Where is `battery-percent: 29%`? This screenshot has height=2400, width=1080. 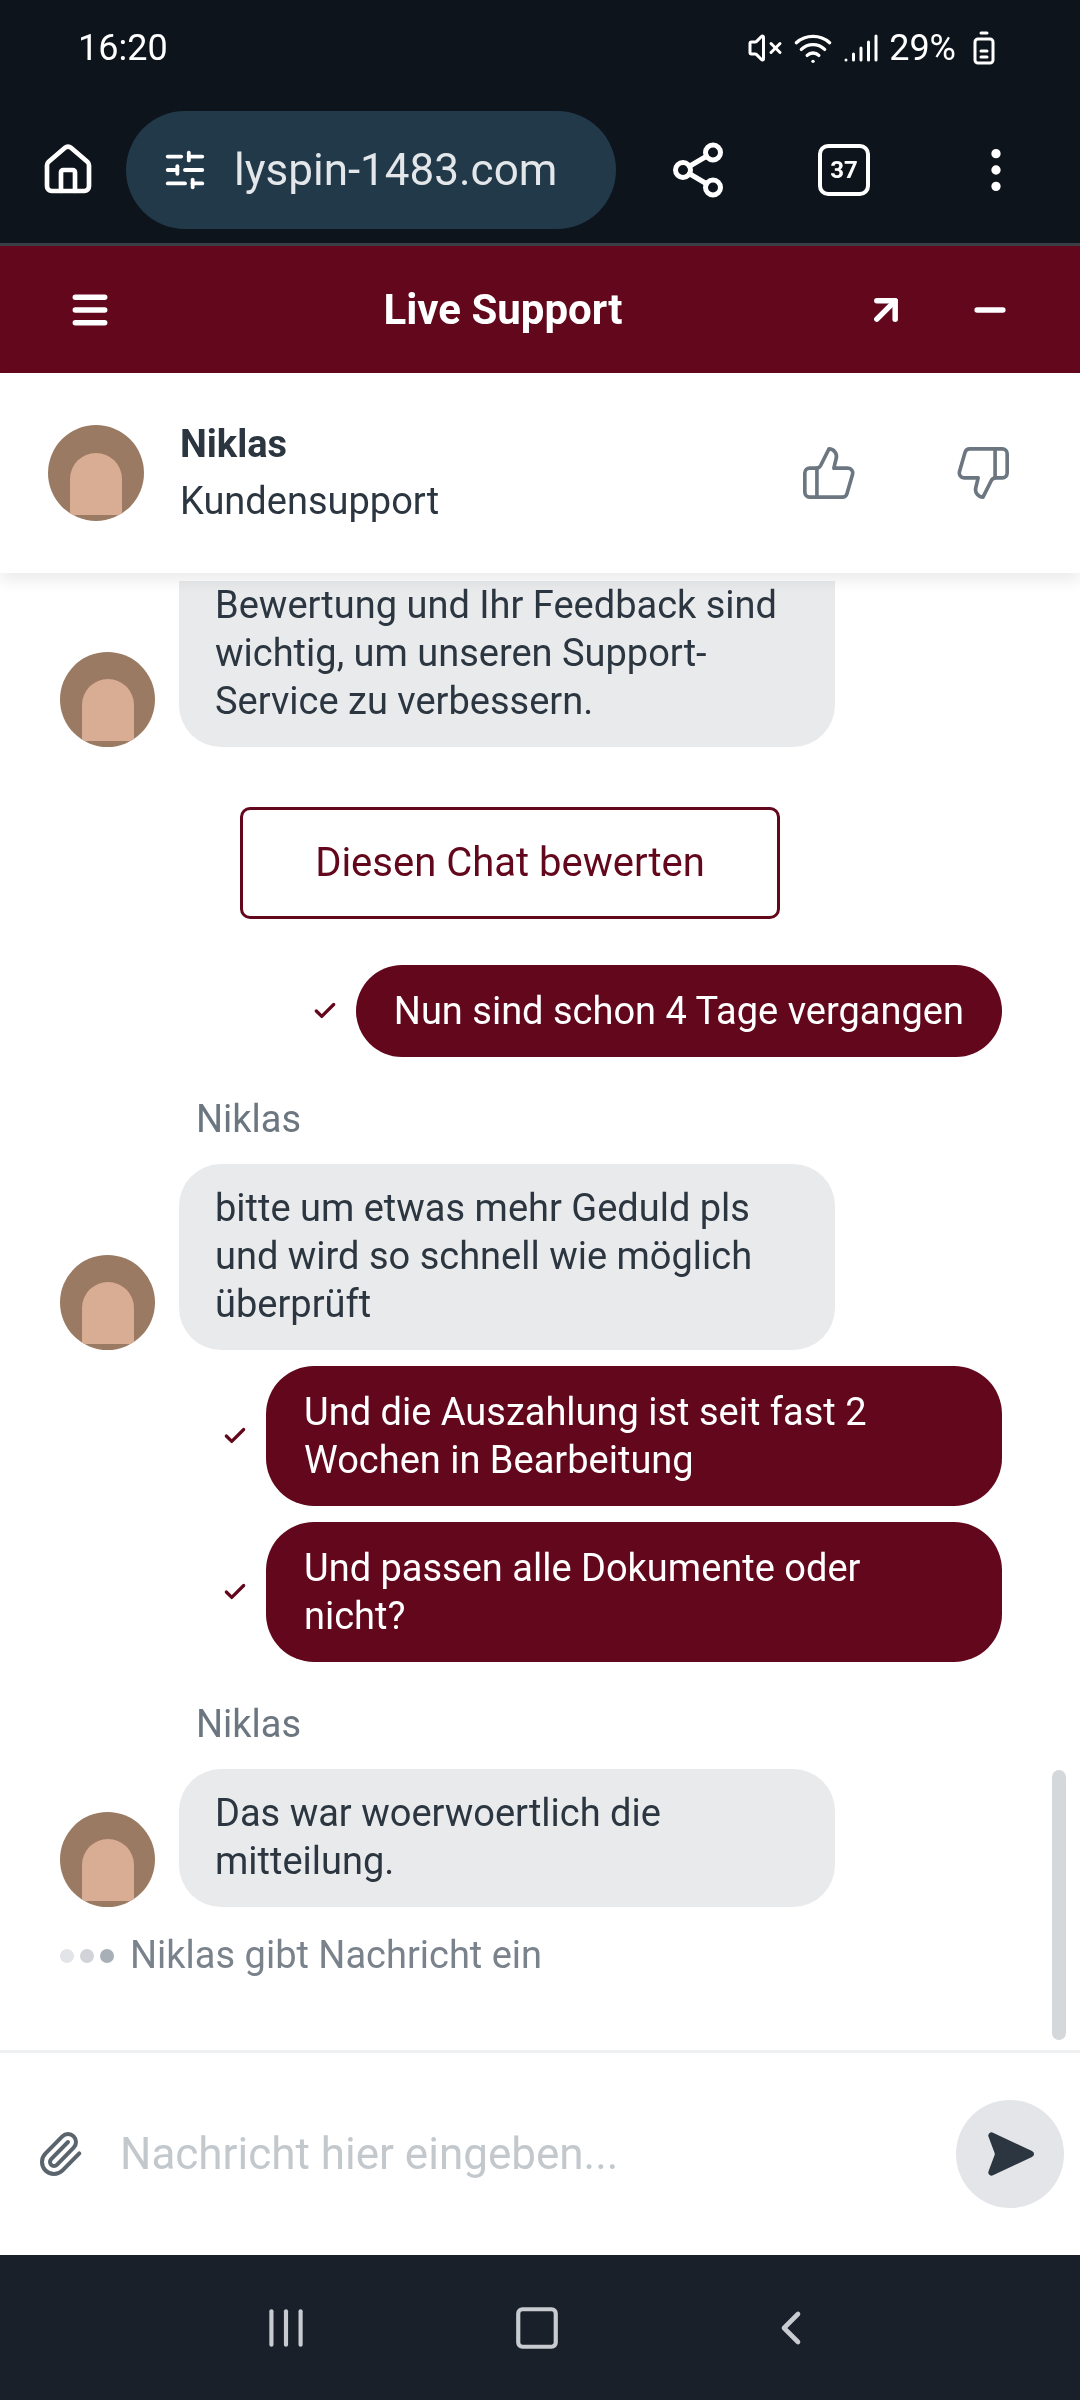 battery-percent: 29% is located at coordinates (922, 48).